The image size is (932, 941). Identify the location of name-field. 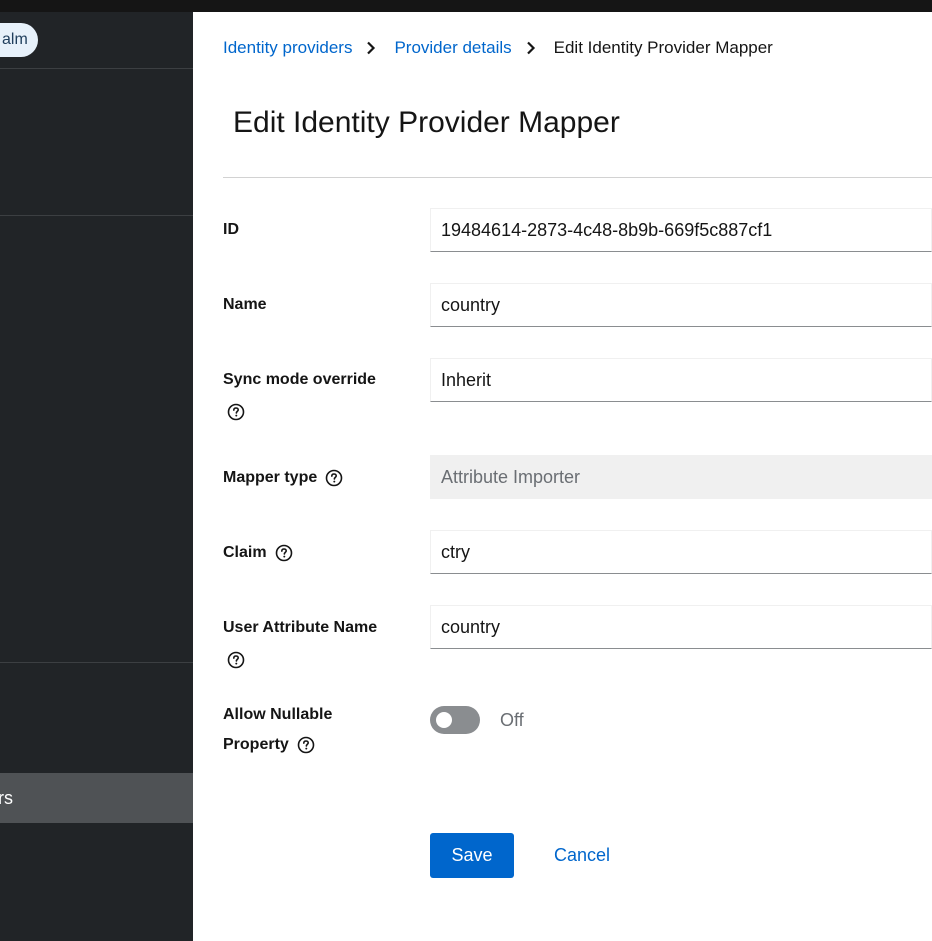
(681, 305).